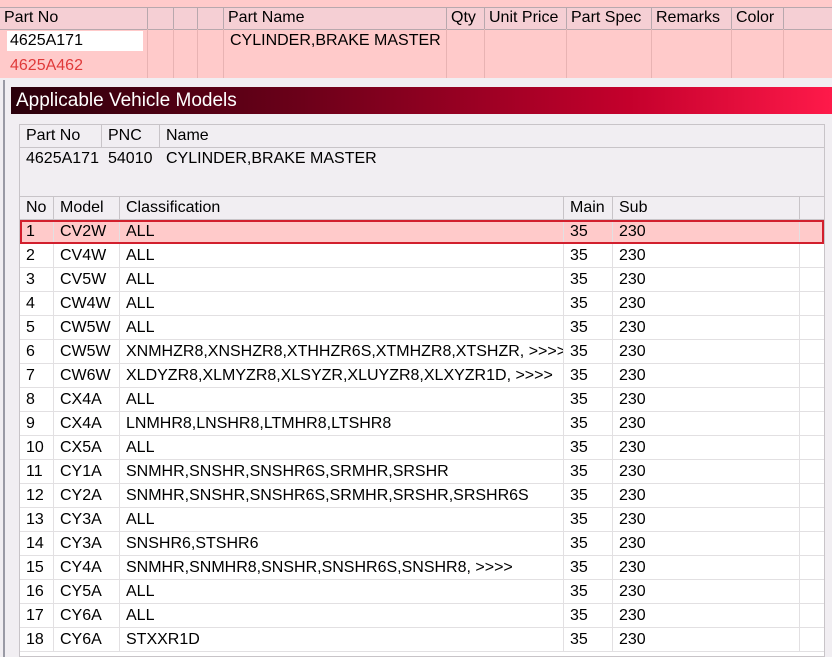  I want to click on col-header-main: Main, so click(588, 208).